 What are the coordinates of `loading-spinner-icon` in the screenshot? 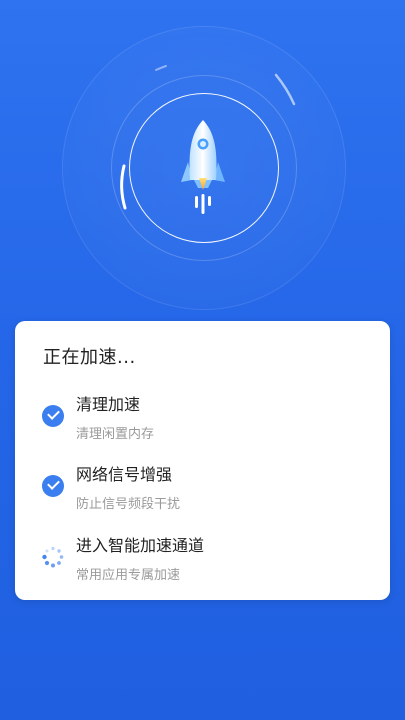 It's located at (53, 557).